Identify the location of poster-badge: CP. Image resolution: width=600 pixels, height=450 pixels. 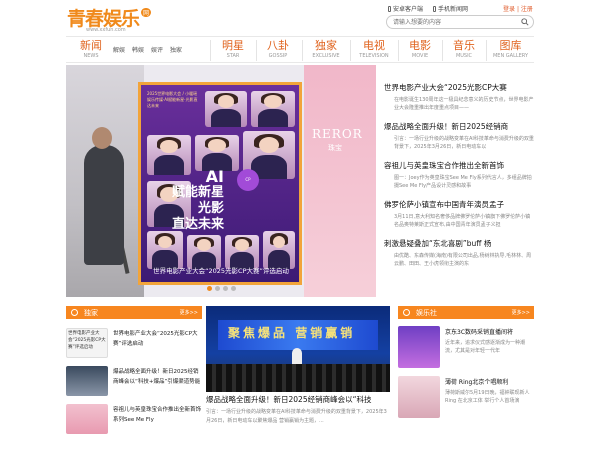
(248, 180).